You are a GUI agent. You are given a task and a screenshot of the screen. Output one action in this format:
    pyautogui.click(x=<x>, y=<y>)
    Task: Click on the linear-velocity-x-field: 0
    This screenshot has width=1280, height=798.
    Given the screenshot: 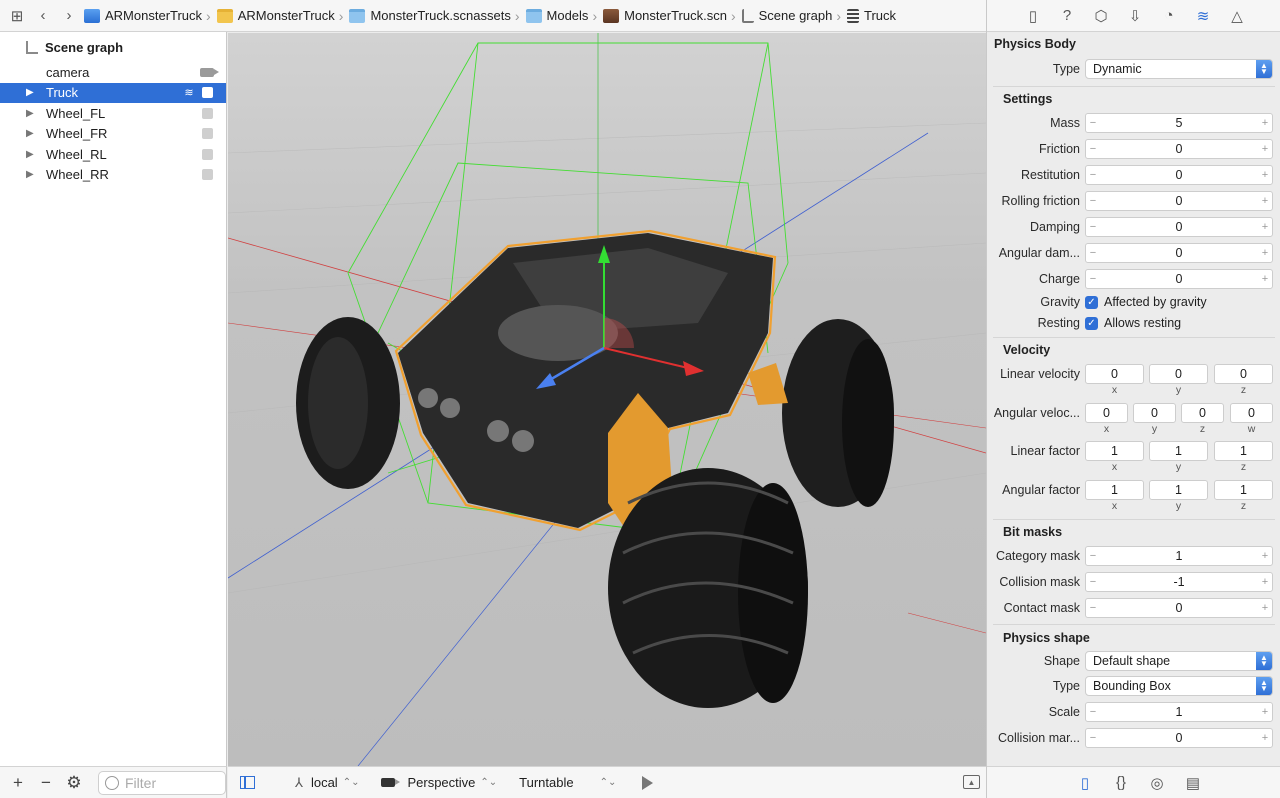 What is the action you would take?
    pyautogui.click(x=1114, y=374)
    